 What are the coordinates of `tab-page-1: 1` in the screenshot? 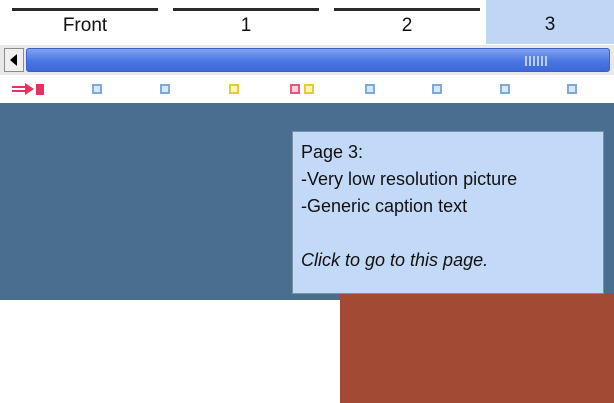 It's located at (246, 26).